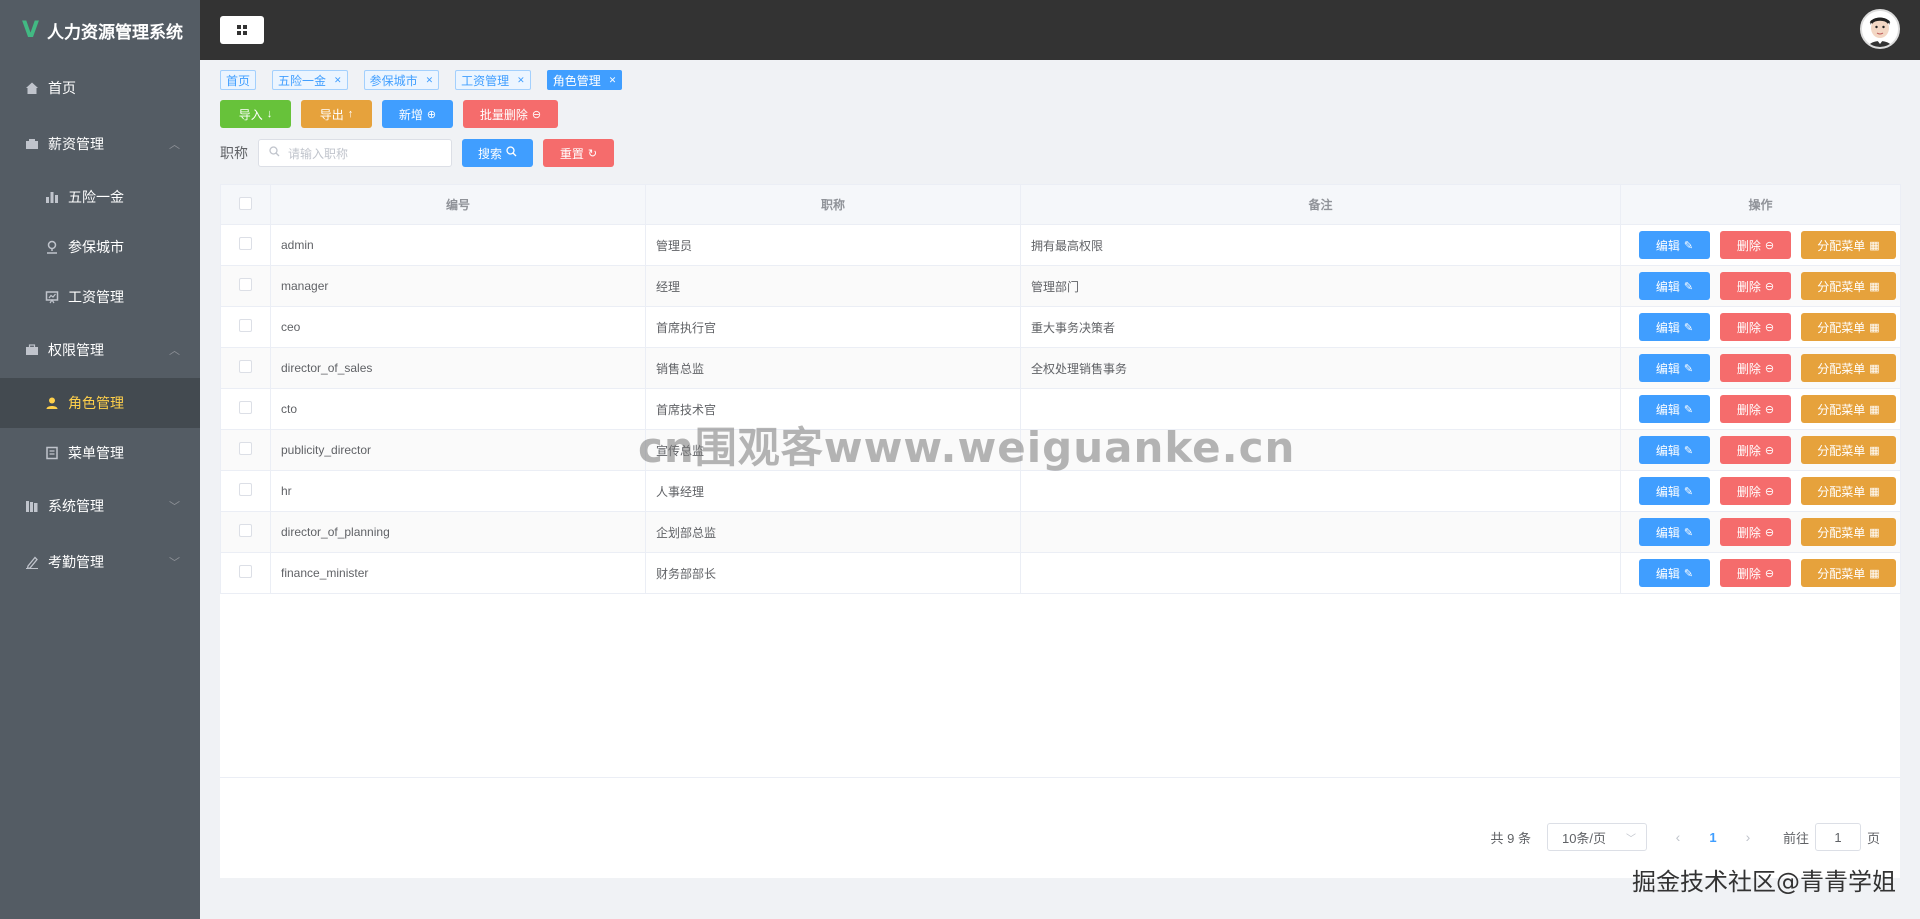  Describe the element at coordinates (331, 114) in the screenshot. I see `export-label: 导出` at that location.